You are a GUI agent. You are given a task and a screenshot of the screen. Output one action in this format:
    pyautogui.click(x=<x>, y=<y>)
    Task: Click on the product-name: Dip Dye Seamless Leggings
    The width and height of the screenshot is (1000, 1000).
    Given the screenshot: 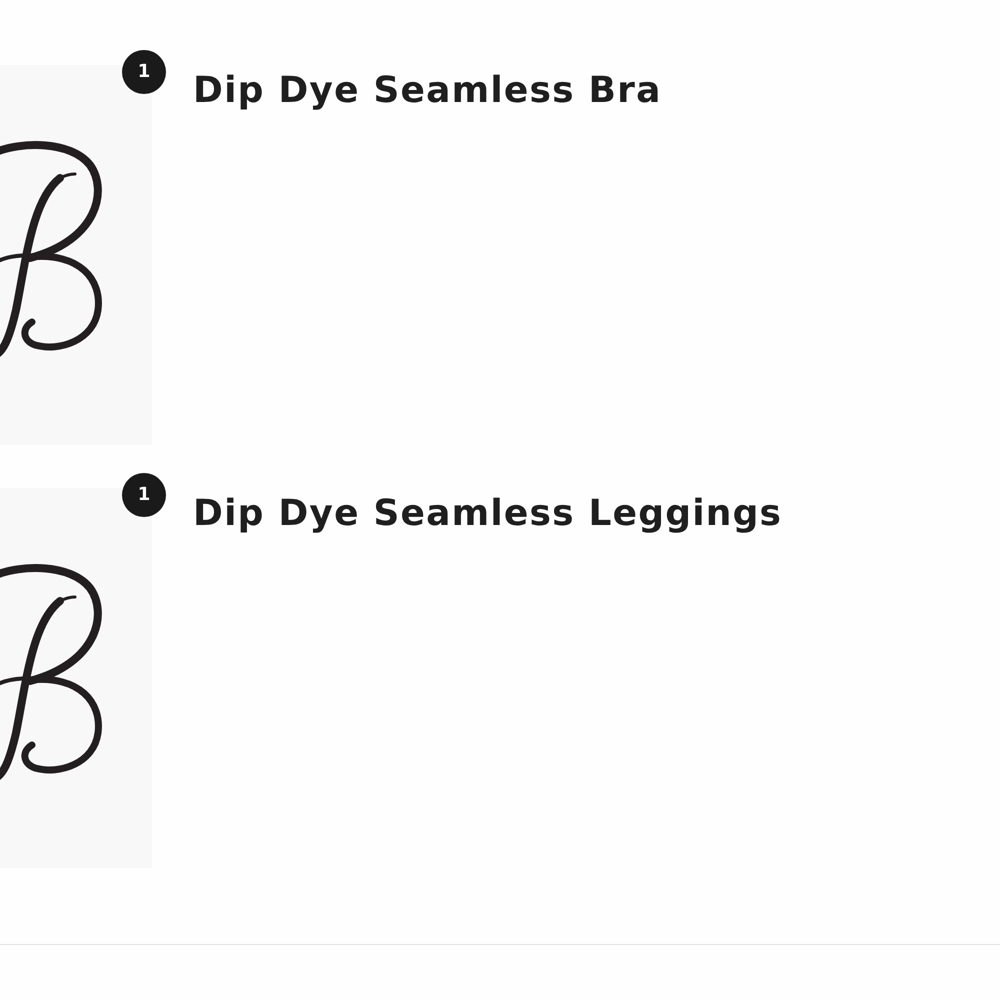 What is the action you would take?
    pyautogui.click(x=487, y=514)
    